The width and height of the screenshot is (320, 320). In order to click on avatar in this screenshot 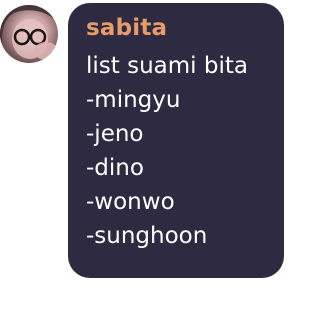, I will do `click(29, 34)`.